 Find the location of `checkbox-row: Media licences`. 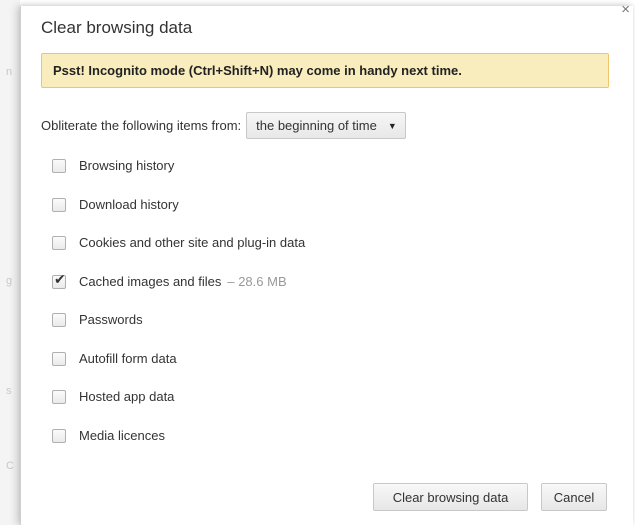

checkbox-row: Media licences is located at coordinates (108, 435).